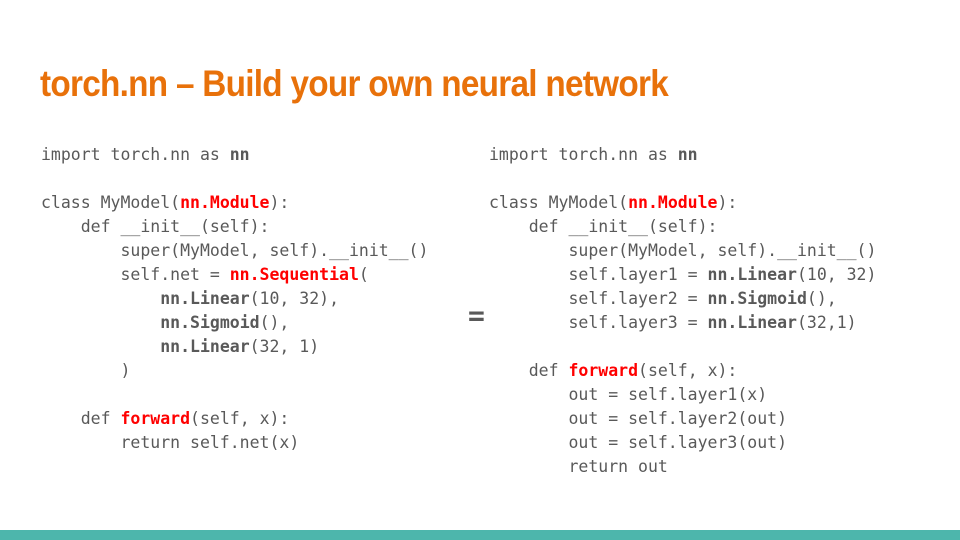 The image size is (960, 540). What do you see at coordinates (578, 466) in the screenshot?
I see `code-token: return out` at bounding box center [578, 466].